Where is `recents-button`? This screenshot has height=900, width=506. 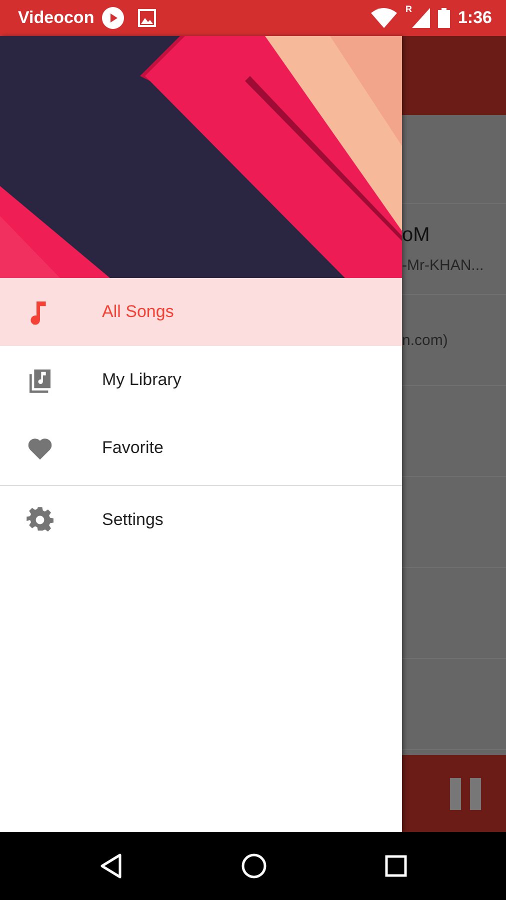
recents-button is located at coordinates (396, 866).